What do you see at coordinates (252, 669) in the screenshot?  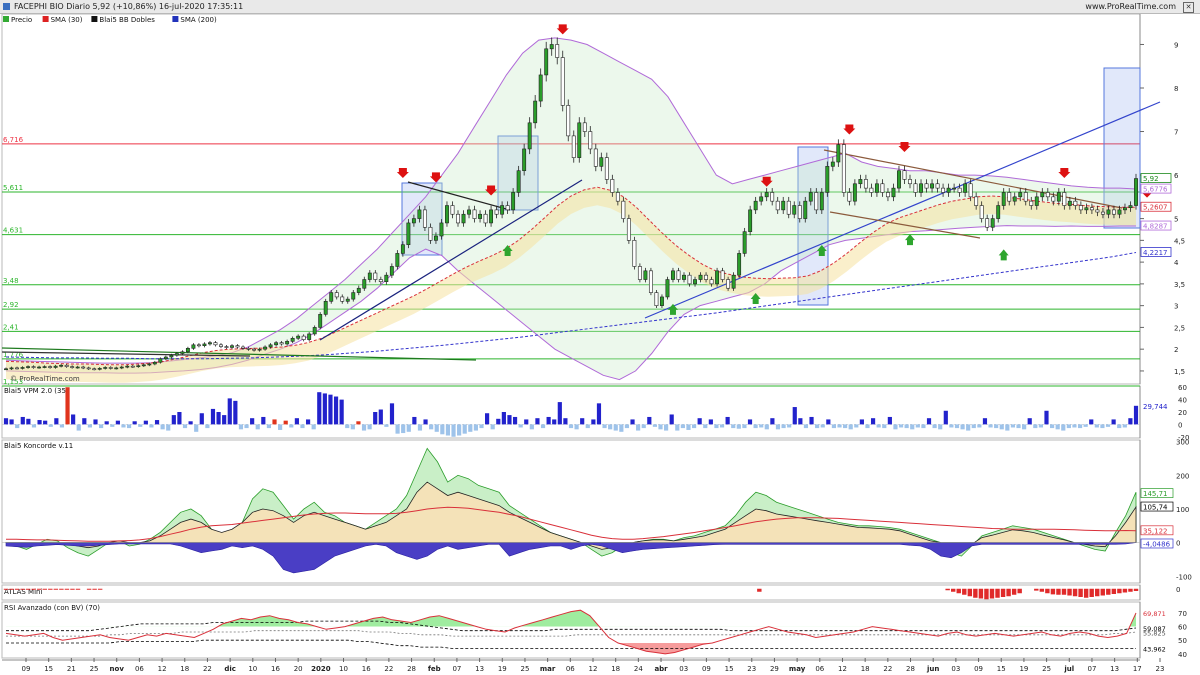 I see `x-tick-label: 10` at bounding box center [252, 669].